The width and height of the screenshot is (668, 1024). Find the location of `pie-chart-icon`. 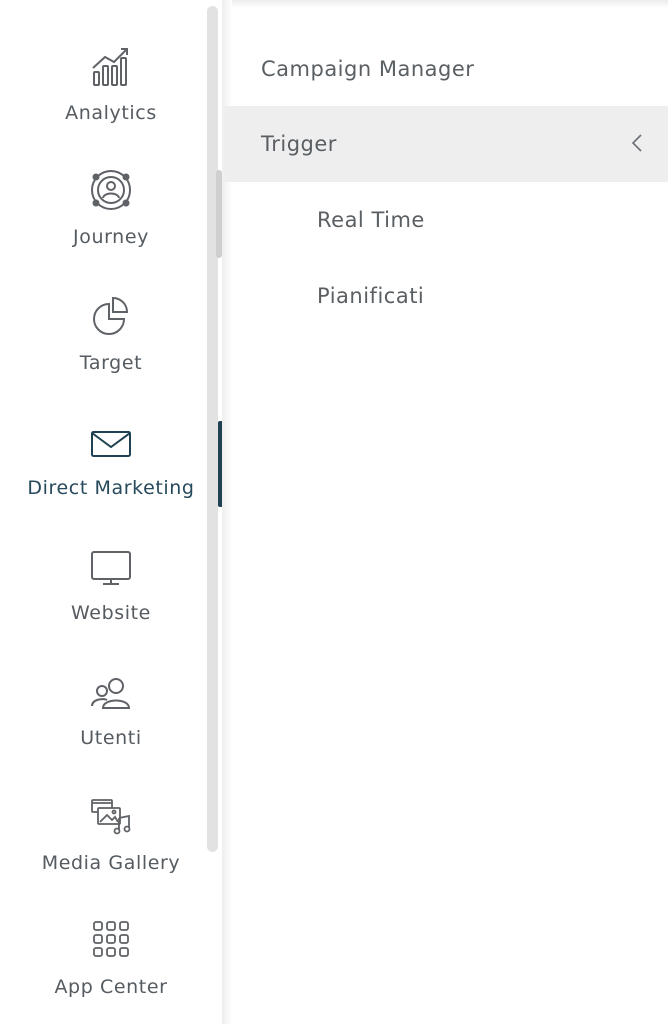

pie-chart-icon is located at coordinates (111, 315).